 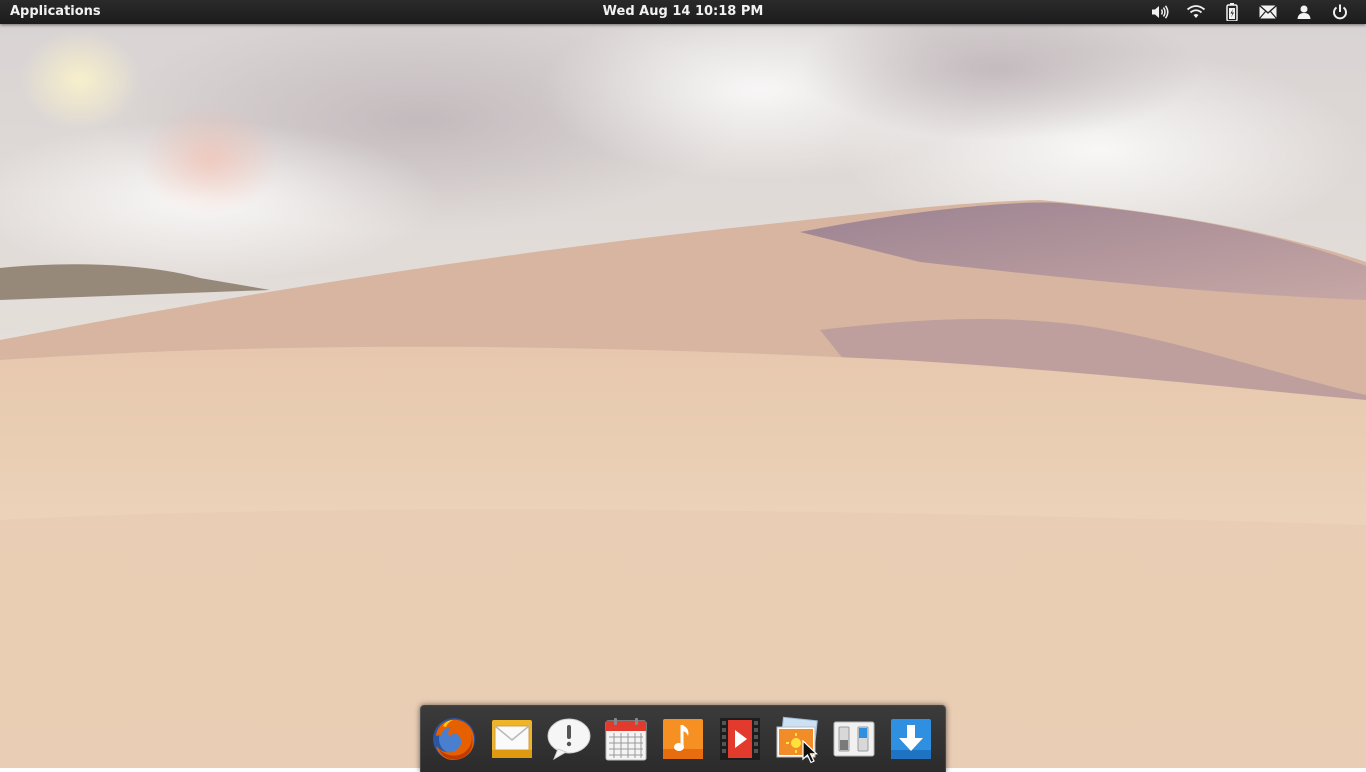 What do you see at coordinates (55, 12) in the screenshot?
I see `applications-menu-button: Applications` at bounding box center [55, 12].